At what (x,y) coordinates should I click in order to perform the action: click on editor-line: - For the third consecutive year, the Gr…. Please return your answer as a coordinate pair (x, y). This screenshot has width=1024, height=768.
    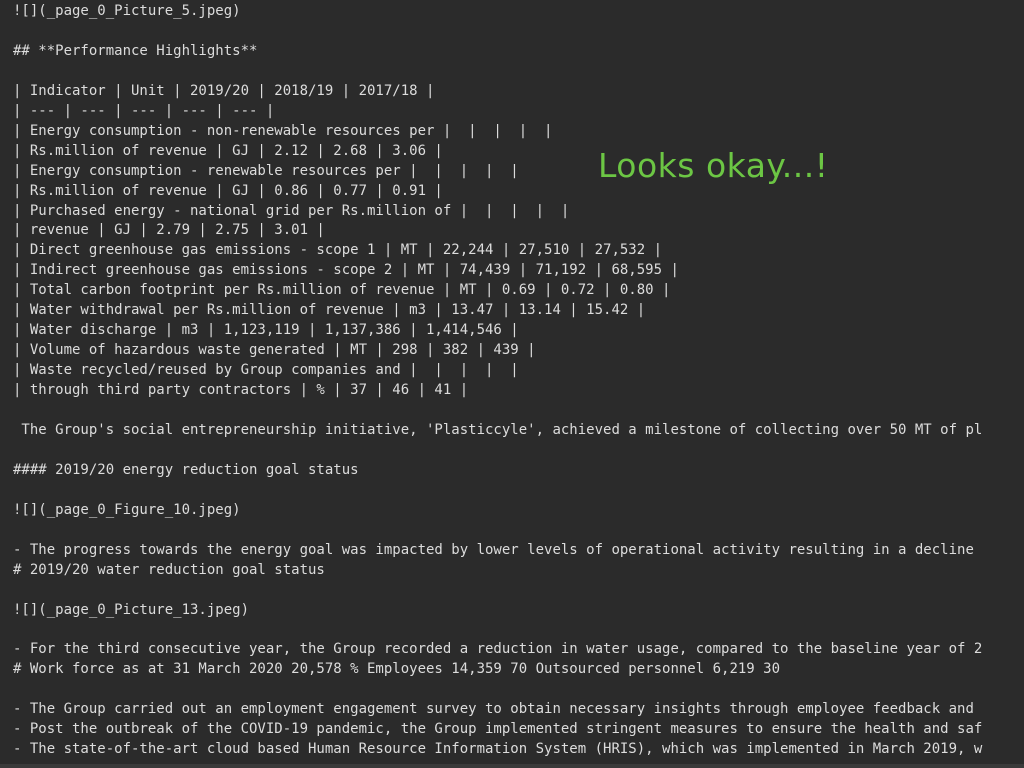
    Looking at the image, I should click on (498, 649).